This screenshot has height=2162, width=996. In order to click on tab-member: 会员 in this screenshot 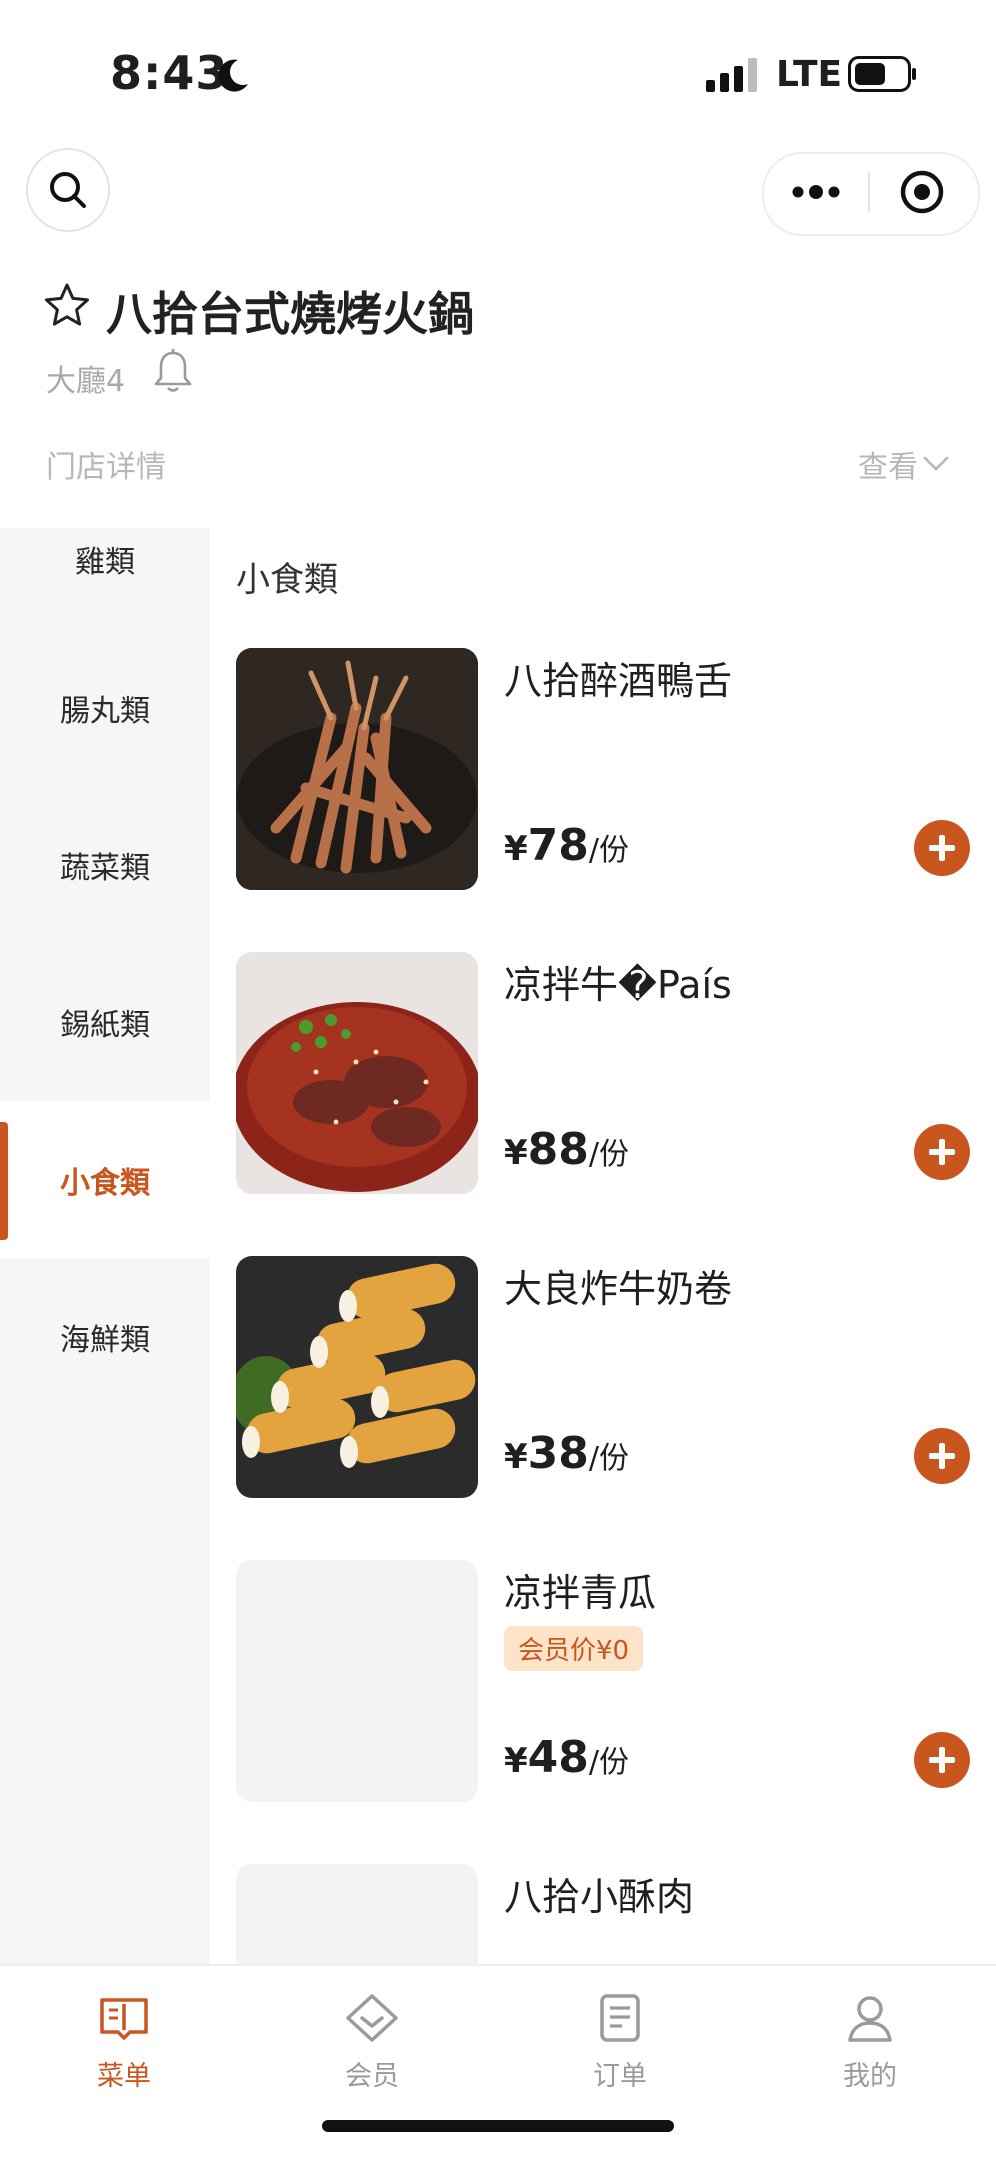, I will do `click(372, 2045)`.